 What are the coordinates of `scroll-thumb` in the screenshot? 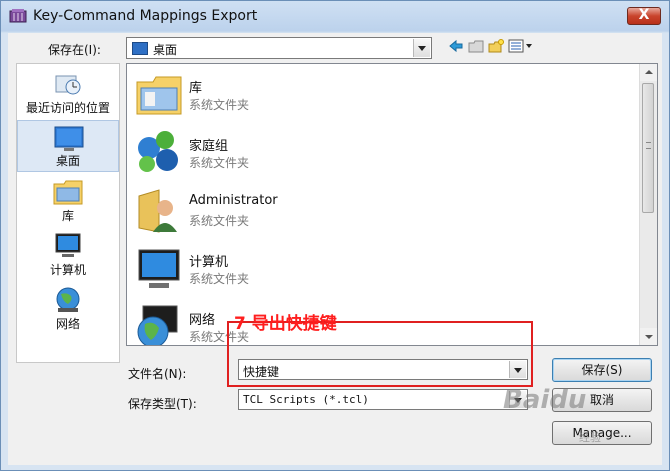 It's located at (648, 148).